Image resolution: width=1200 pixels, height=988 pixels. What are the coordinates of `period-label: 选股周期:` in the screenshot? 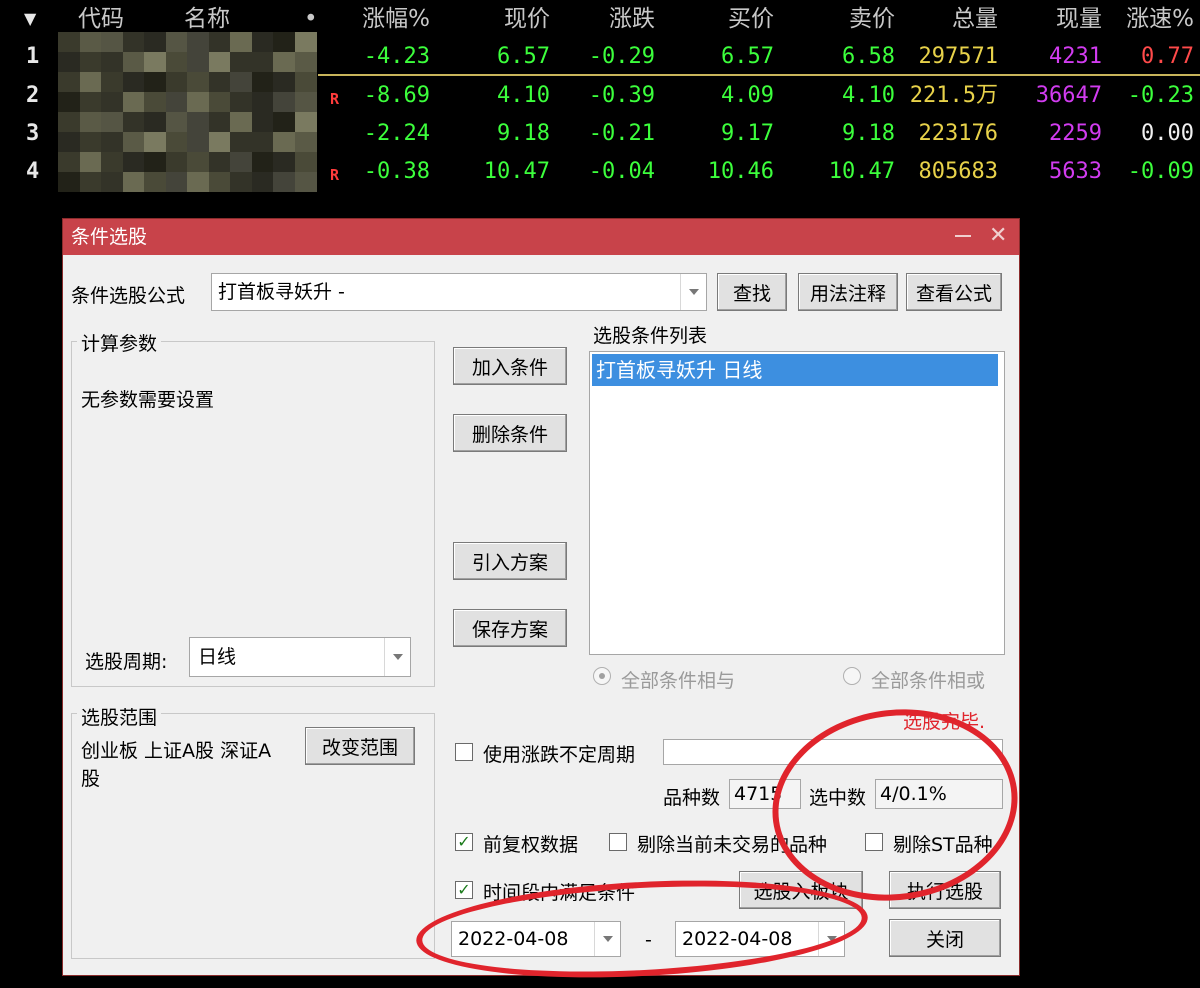 It's located at (126, 662).